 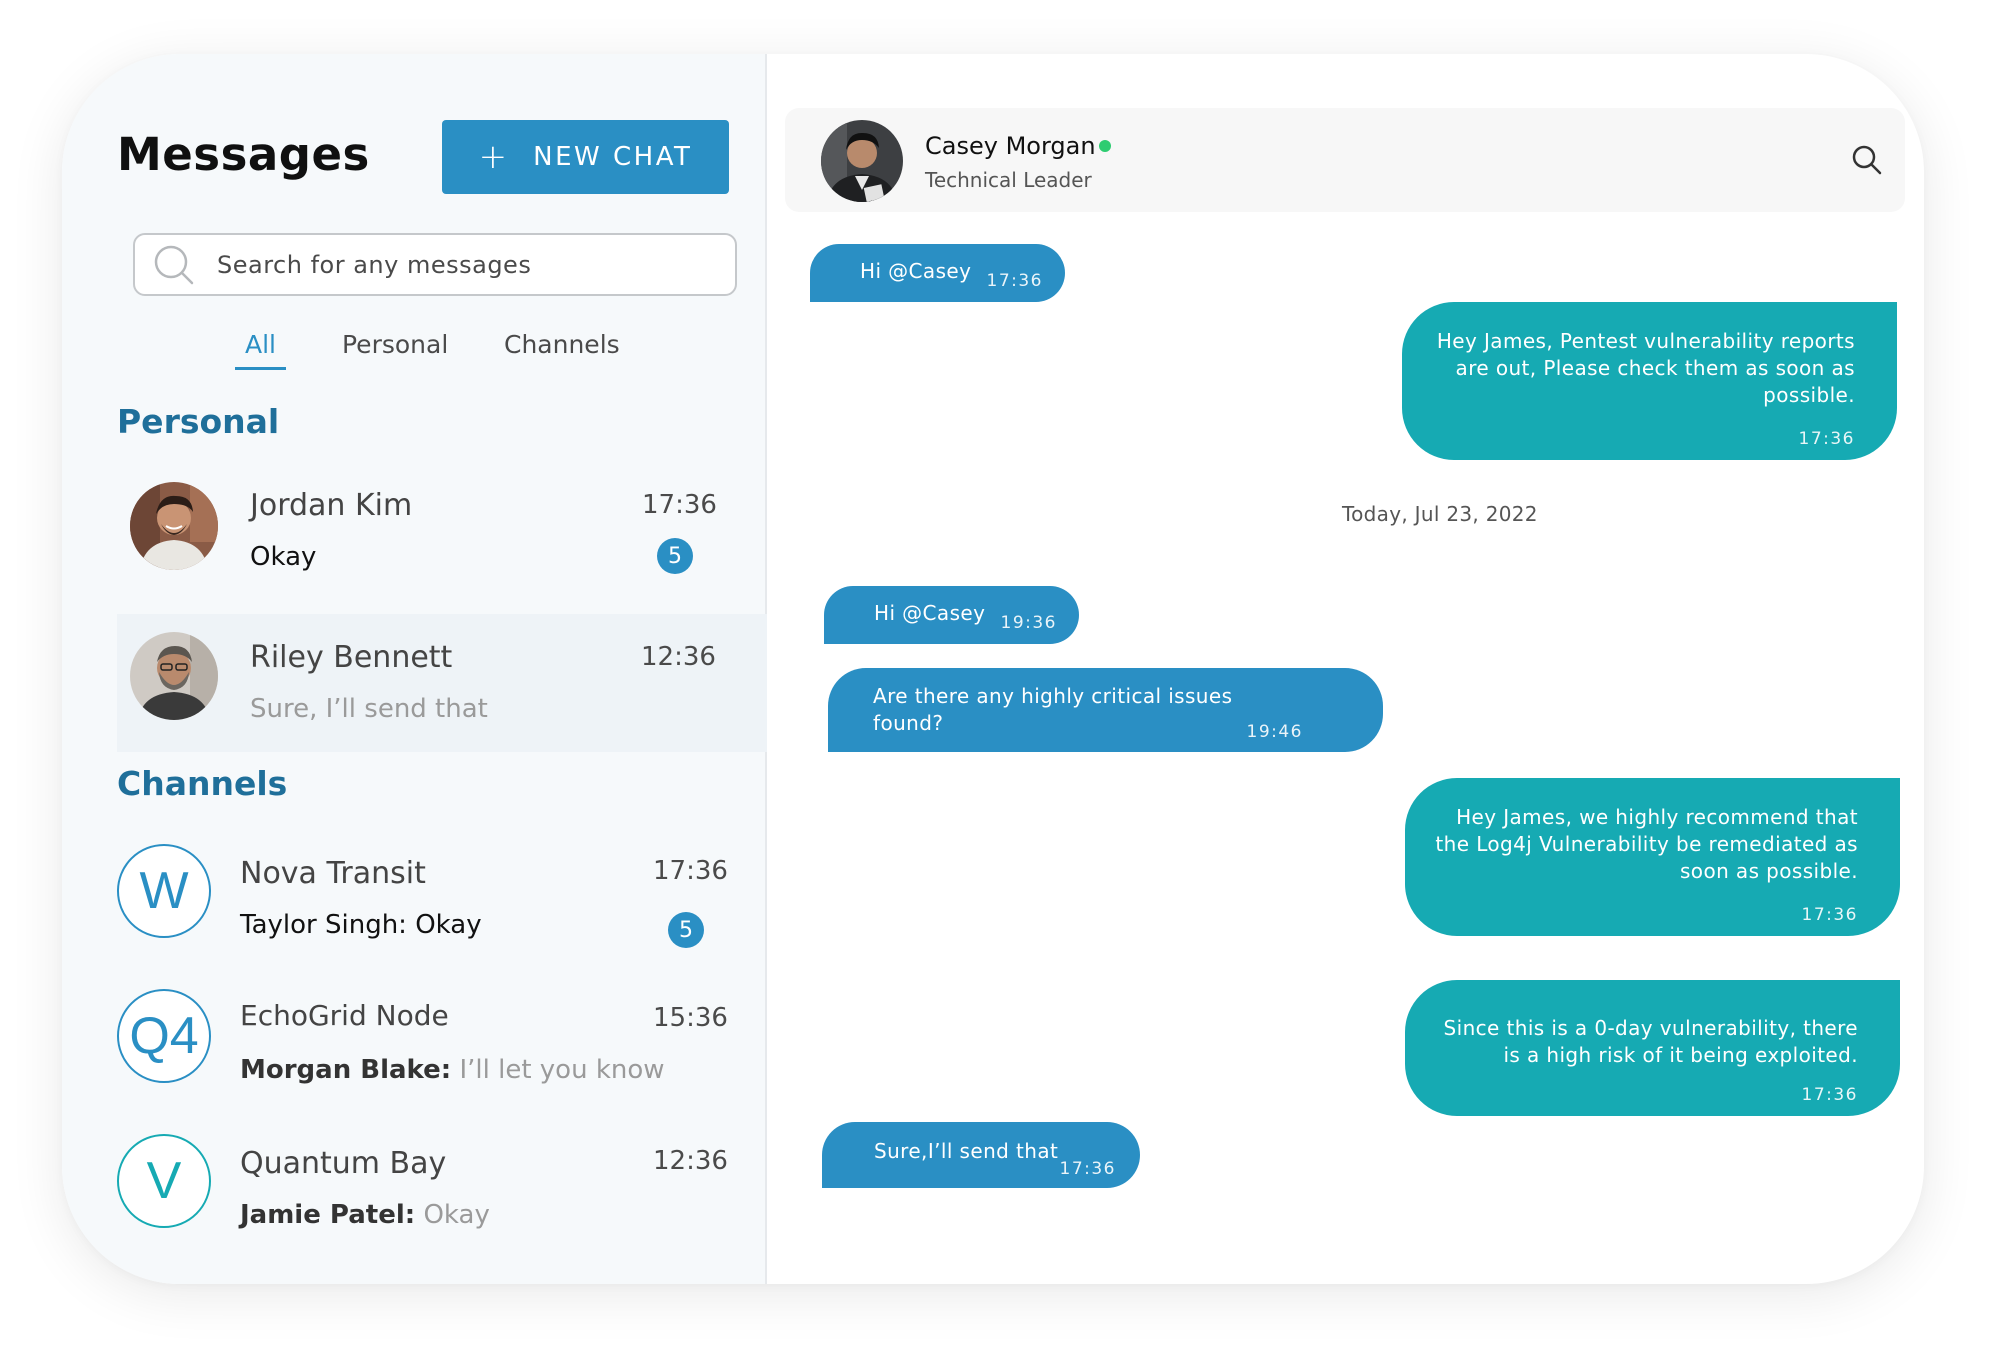 I want to click on message-line: found?, so click(x=908, y=723).